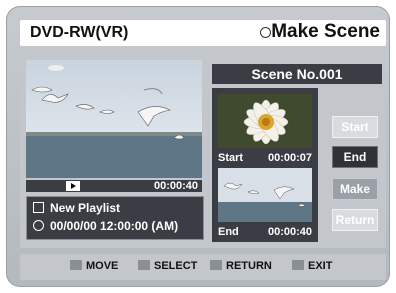 The width and height of the screenshot is (396, 293). Describe the element at coordinates (114, 186) in the screenshot. I see `playback-bar: 00:00:40` at that location.